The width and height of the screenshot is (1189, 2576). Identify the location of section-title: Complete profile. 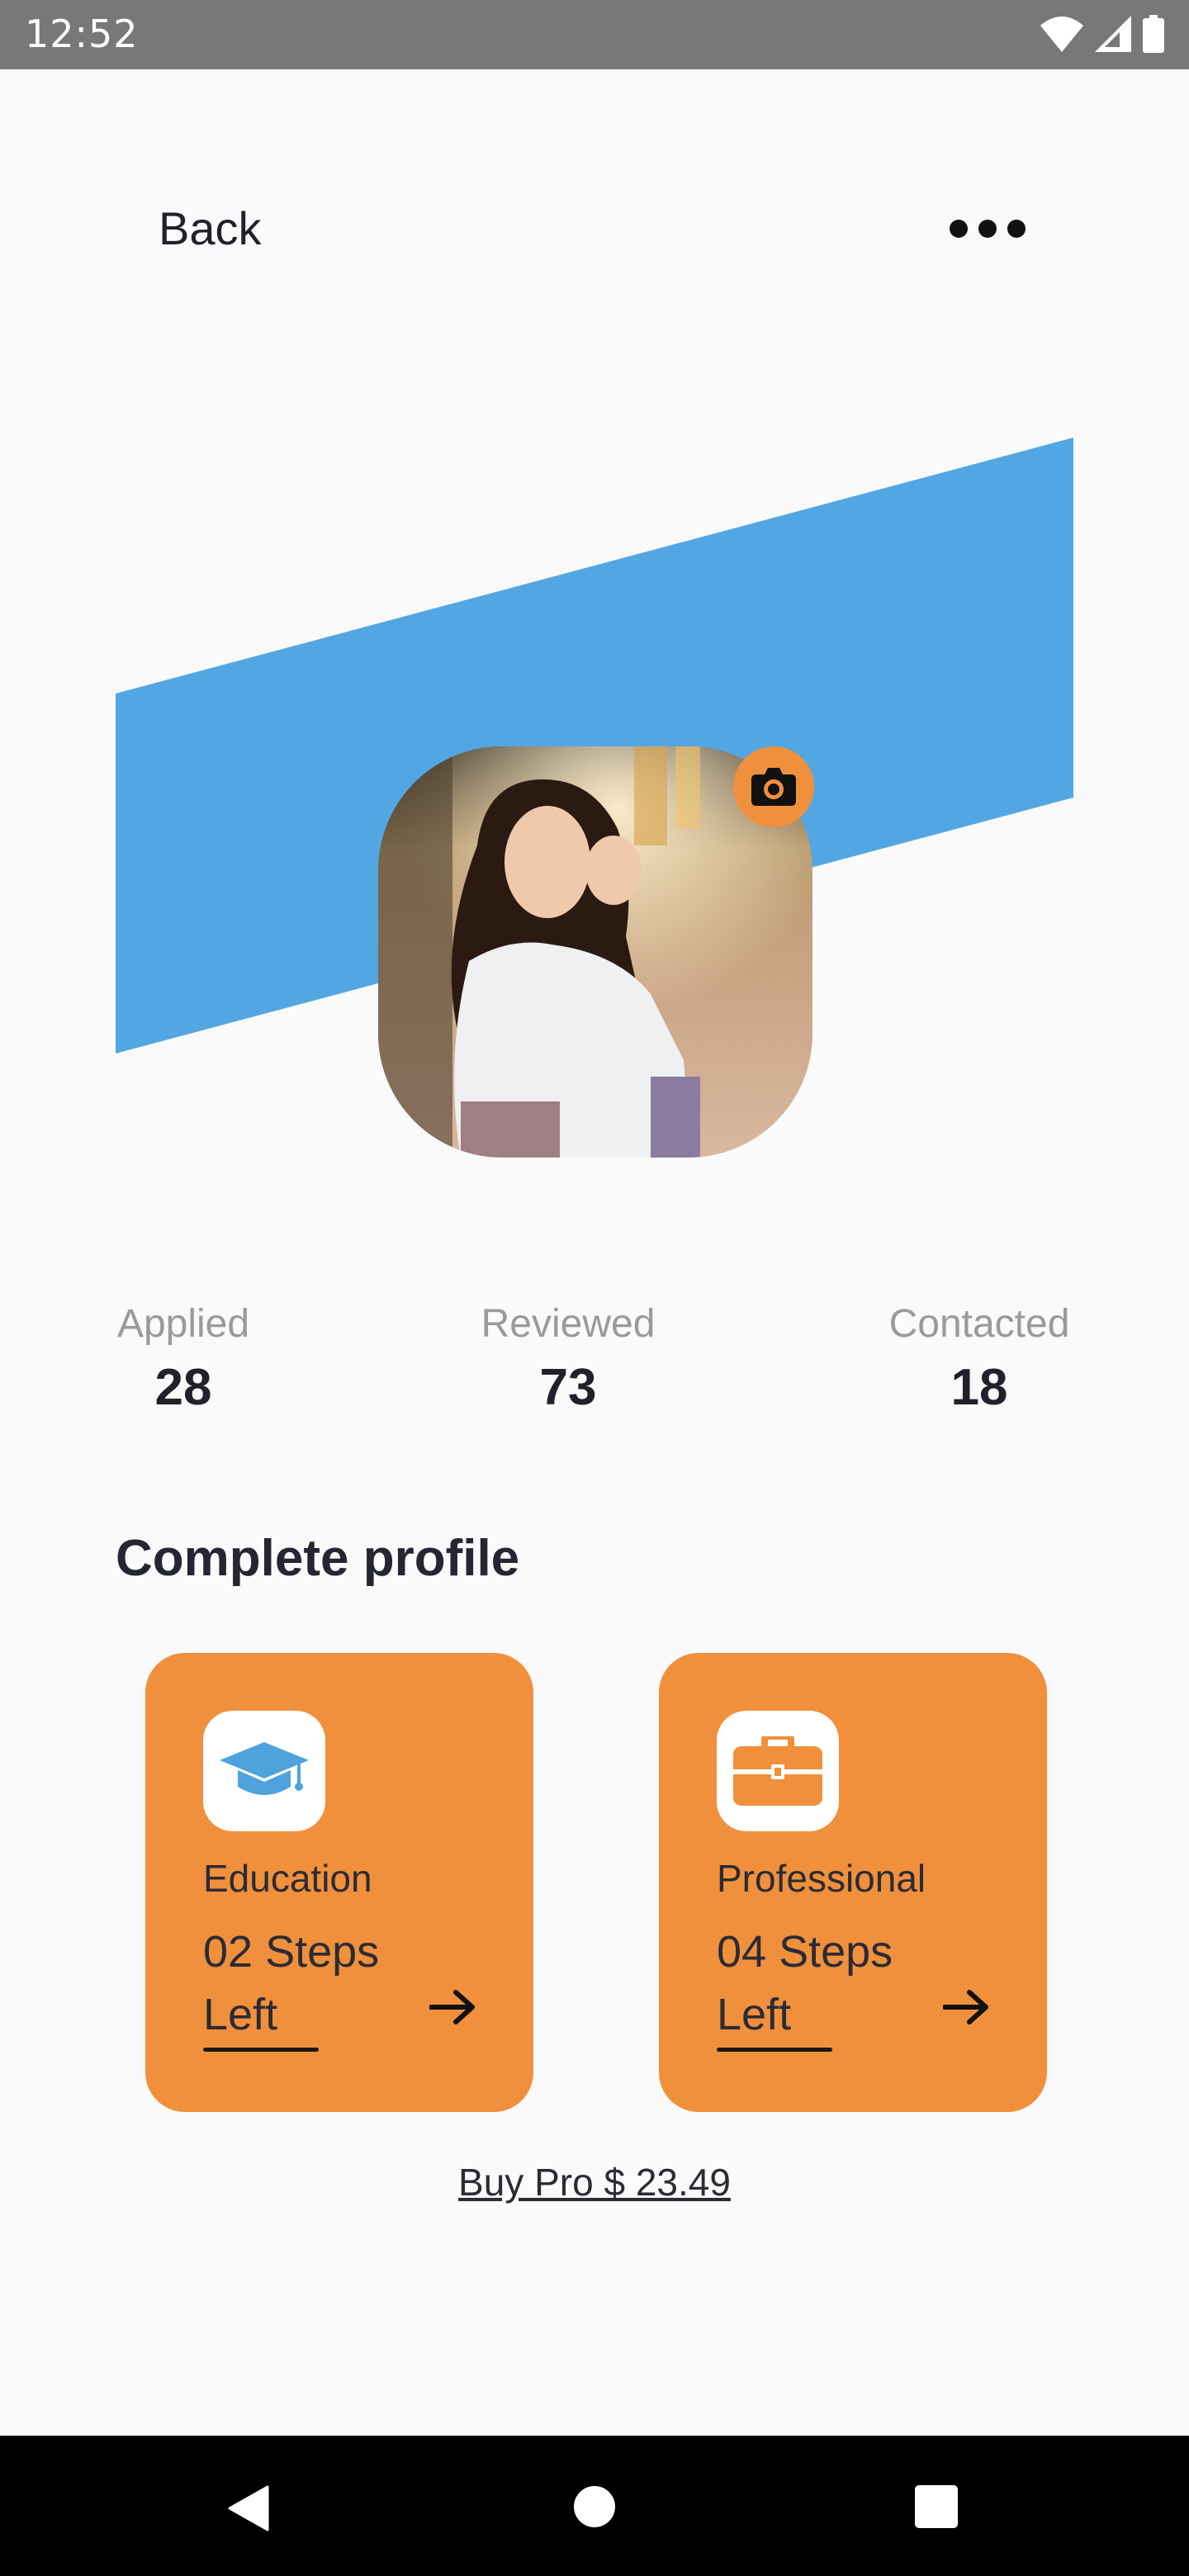
(318, 1558).